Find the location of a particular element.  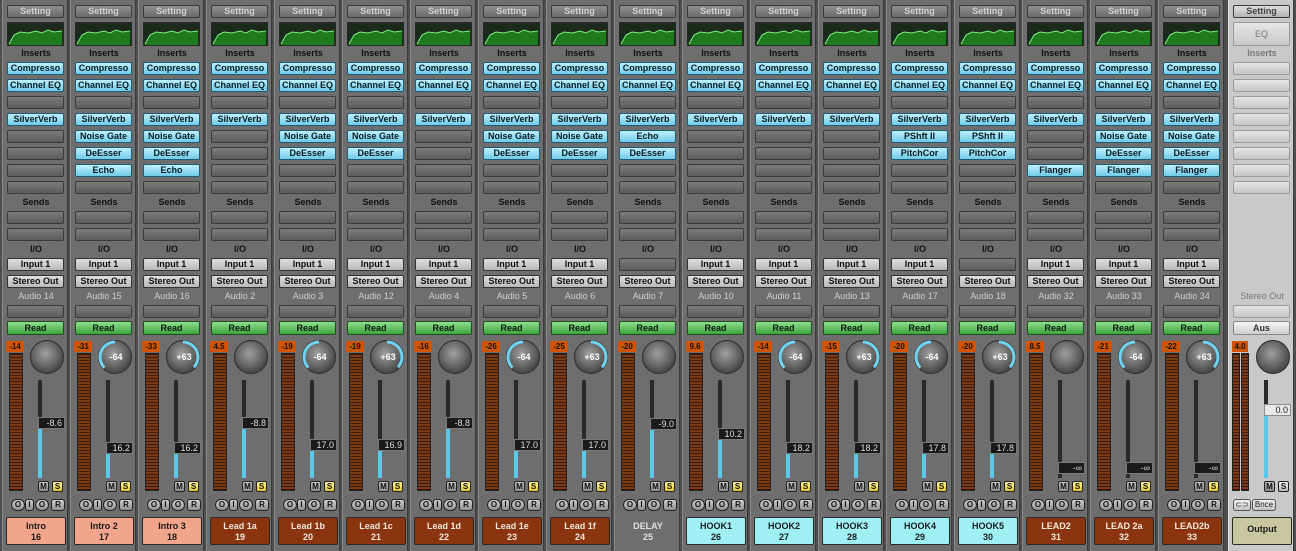

channel-name-box: Lead 1f 24 is located at coordinates (580, 531).